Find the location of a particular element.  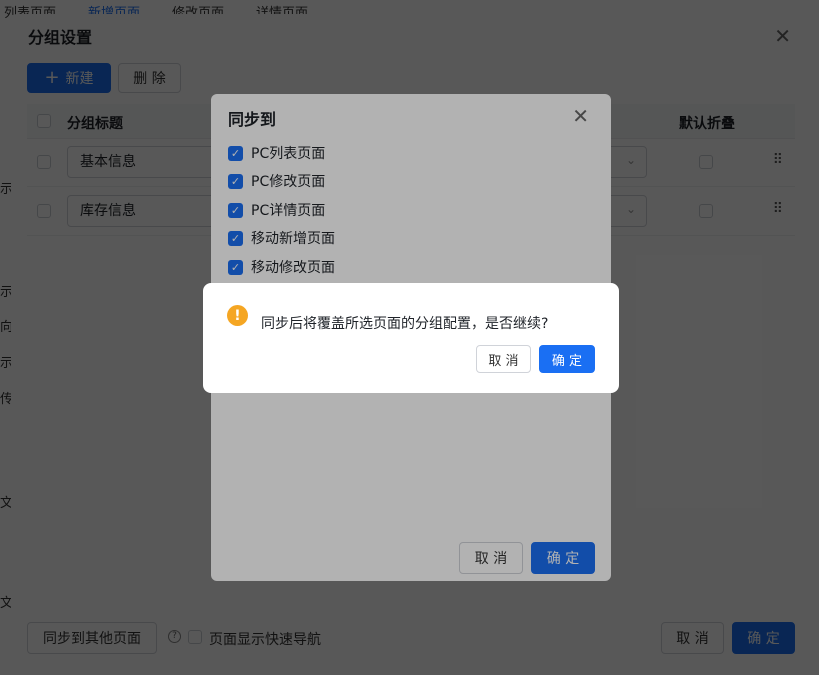

warning-icon: ! is located at coordinates (237, 315).